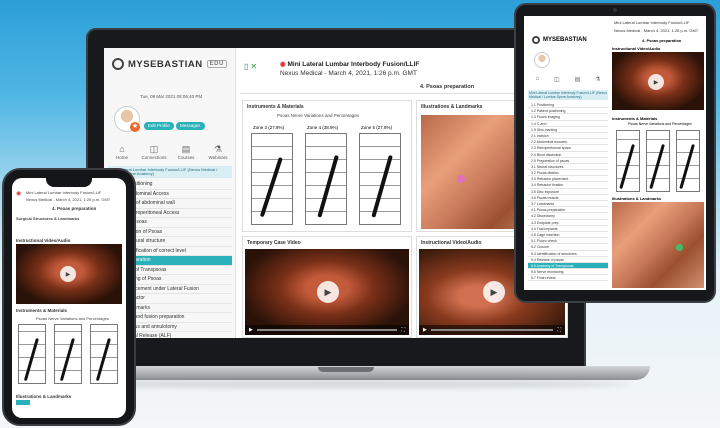  Describe the element at coordinates (377, 127) in the screenshot. I see `zone-label: Zone 5 (27.8%)` at that location.